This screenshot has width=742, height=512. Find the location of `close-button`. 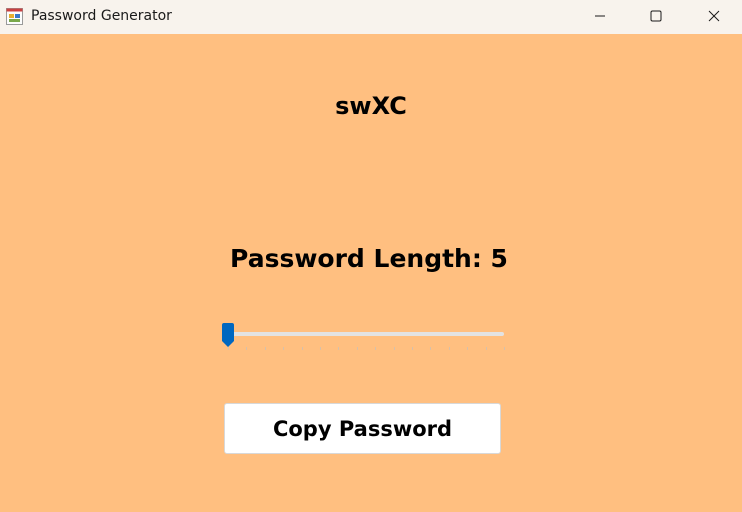

close-button is located at coordinates (714, 16).